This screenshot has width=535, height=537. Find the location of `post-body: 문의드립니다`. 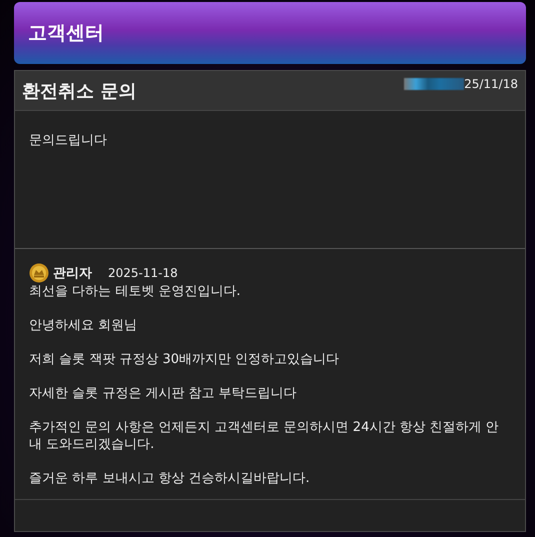

post-body: 문의드립니다 is located at coordinates (68, 140).